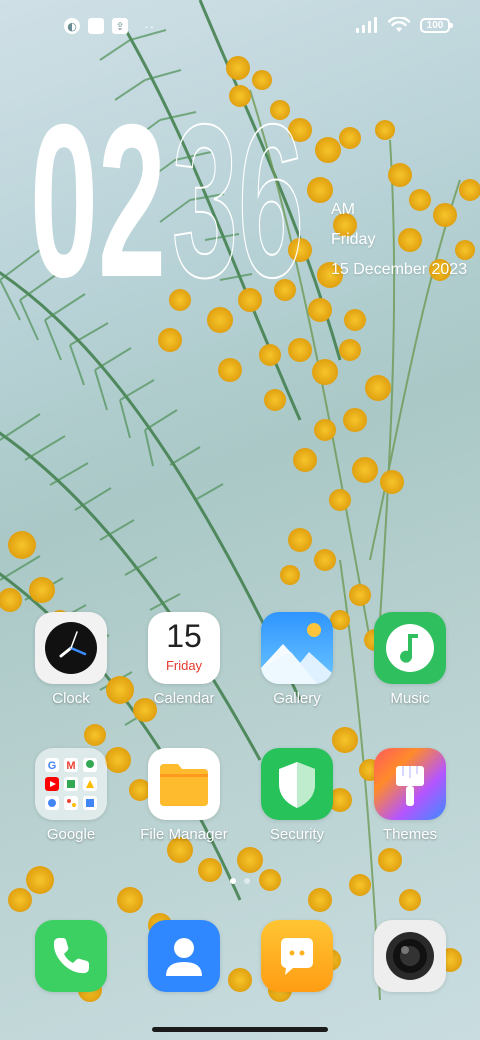 The height and width of the screenshot is (1040, 480). I want to click on phone-icon, so click(71, 956).